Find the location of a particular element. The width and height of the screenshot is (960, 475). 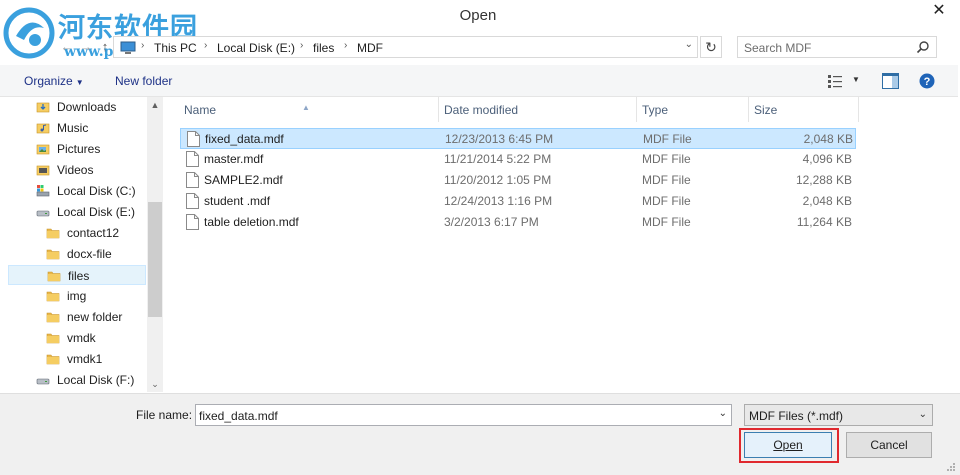

search-box is located at coordinates (837, 47).